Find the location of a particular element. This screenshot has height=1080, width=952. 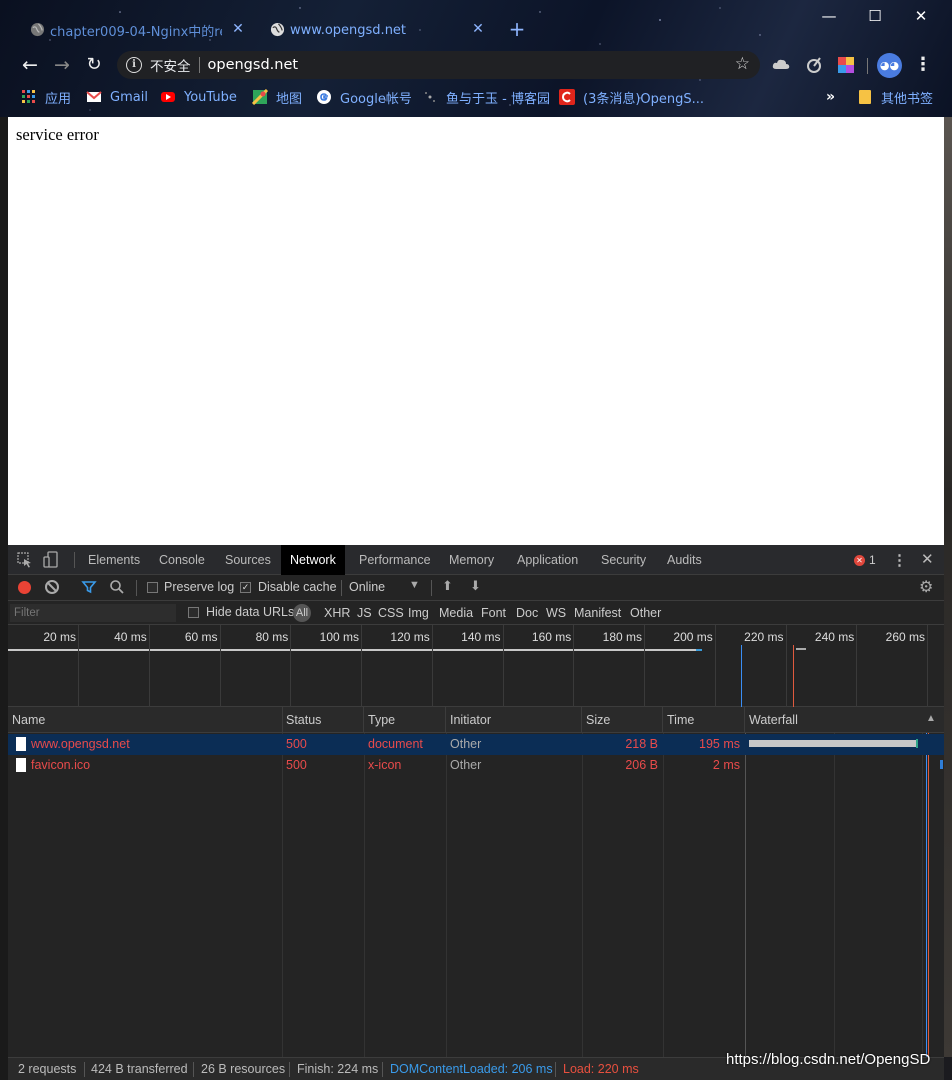

reload-icon: ↻ is located at coordinates (94, 65).